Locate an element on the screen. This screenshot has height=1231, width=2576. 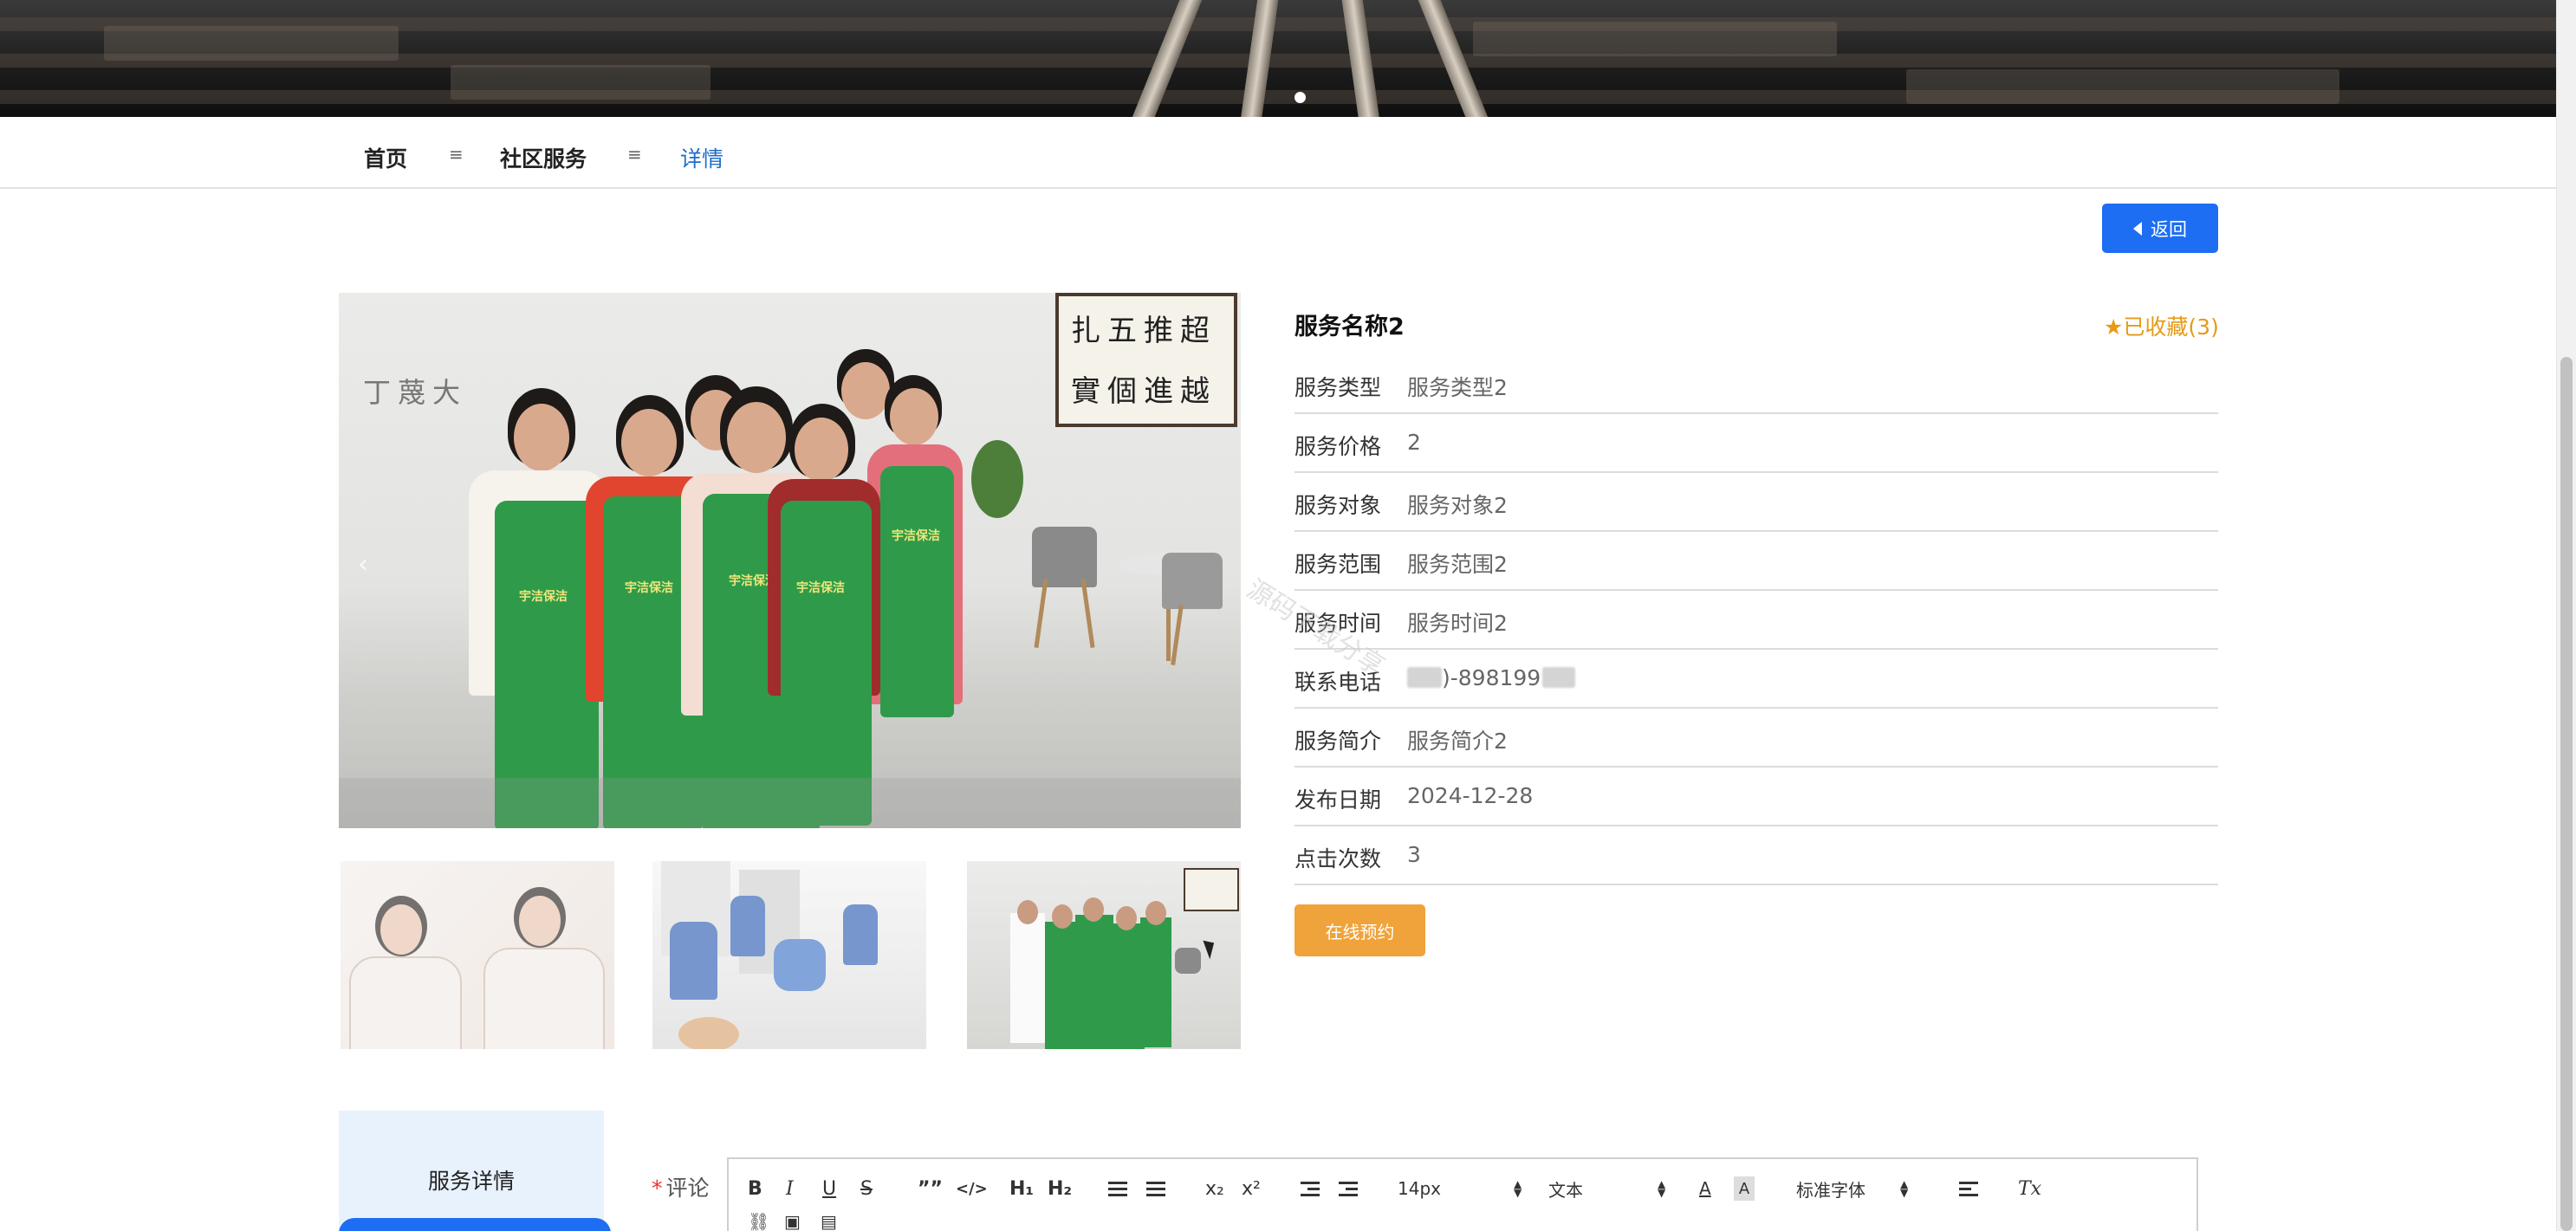
detail-tabs: 服务详情 is located at coordinates (475, 1171).